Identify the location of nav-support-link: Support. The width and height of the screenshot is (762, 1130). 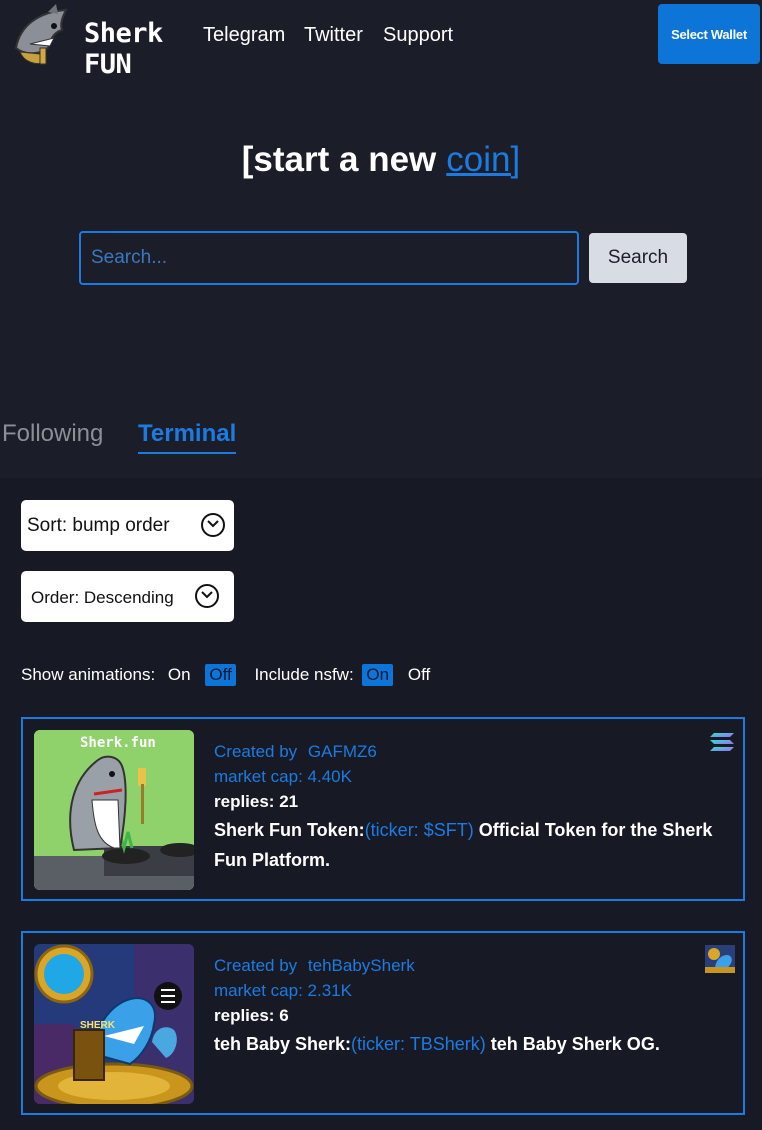
(418, 35).